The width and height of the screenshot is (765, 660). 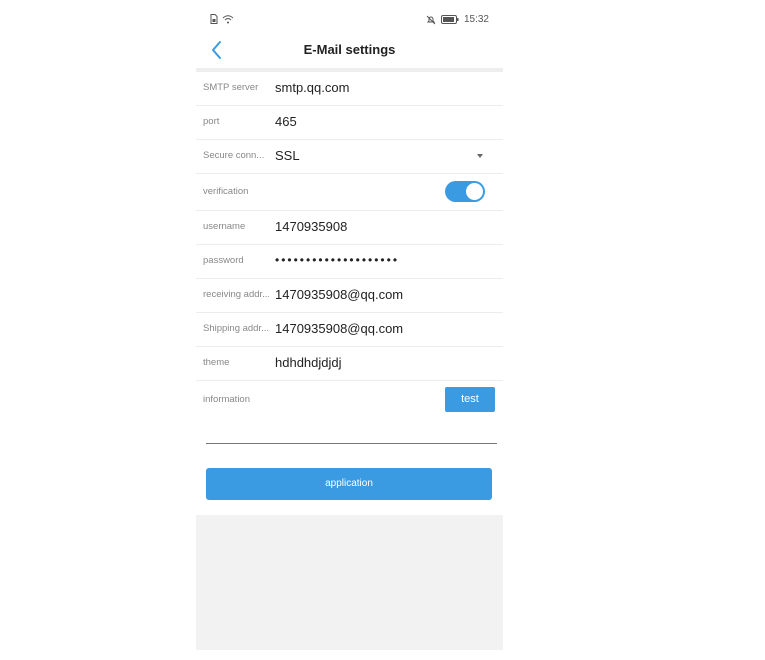 What do you see at coordinates (216, 362) in the screenshot?
I see `theme-label: theme` at bounding box center [216, 362].